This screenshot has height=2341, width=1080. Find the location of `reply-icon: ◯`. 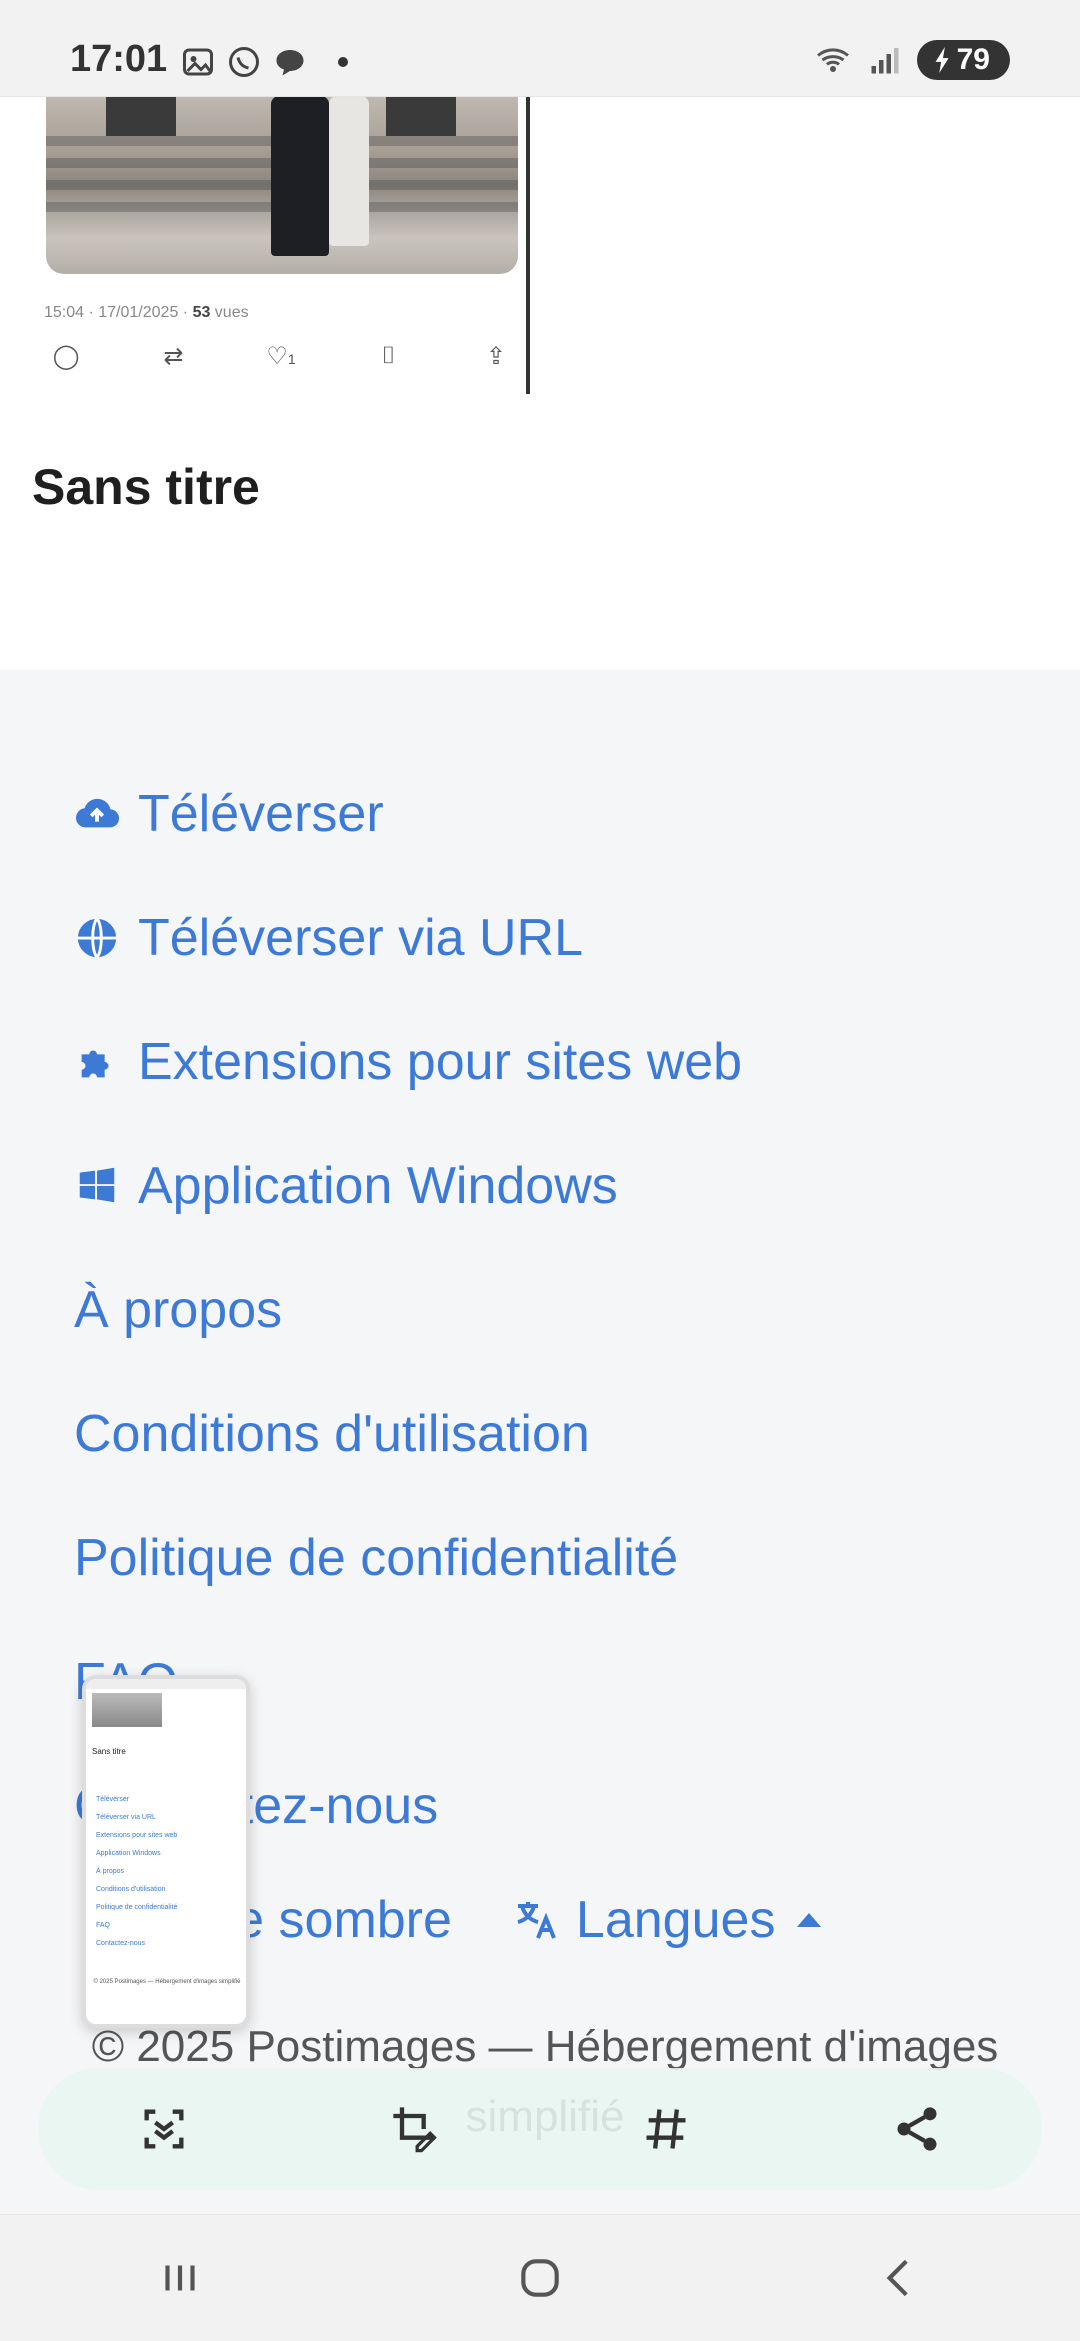

reply-icon: ◯ is located at coordinates (66, 356).